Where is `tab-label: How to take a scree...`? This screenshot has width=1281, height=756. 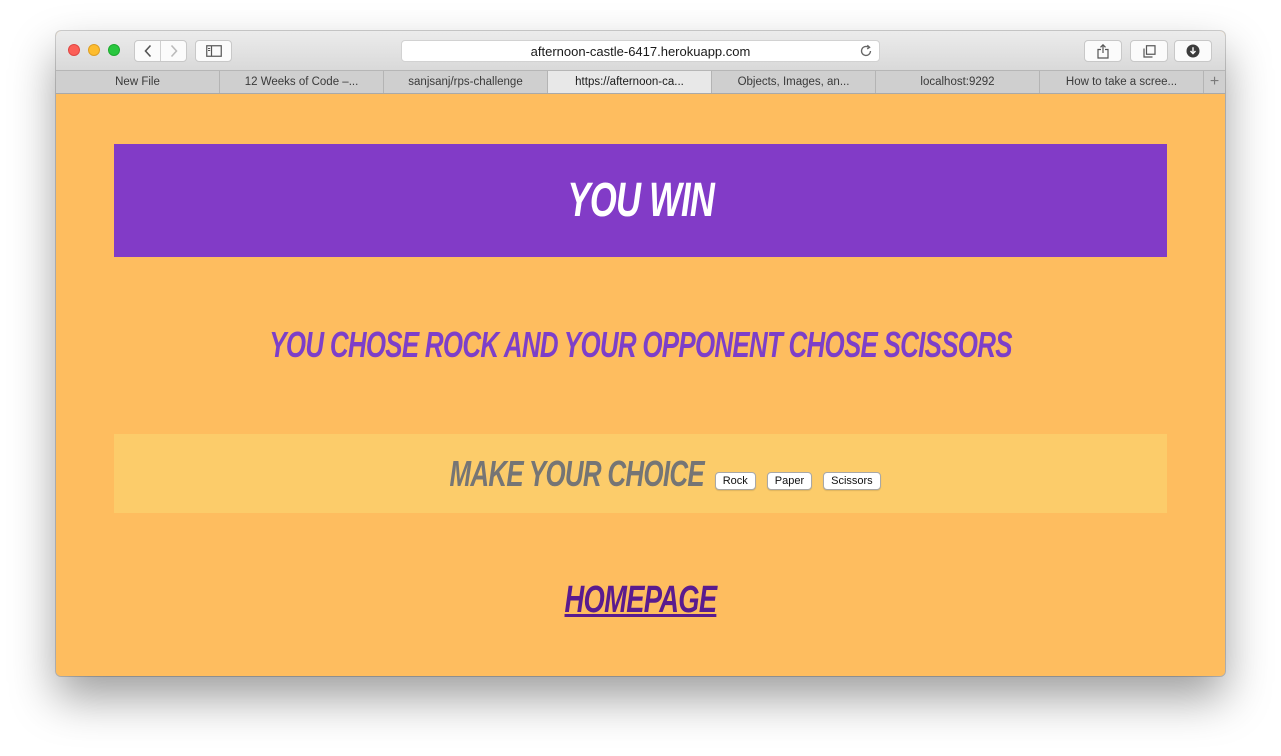
tab-label: How to take a scree... is located at coordinates (1121, 82).